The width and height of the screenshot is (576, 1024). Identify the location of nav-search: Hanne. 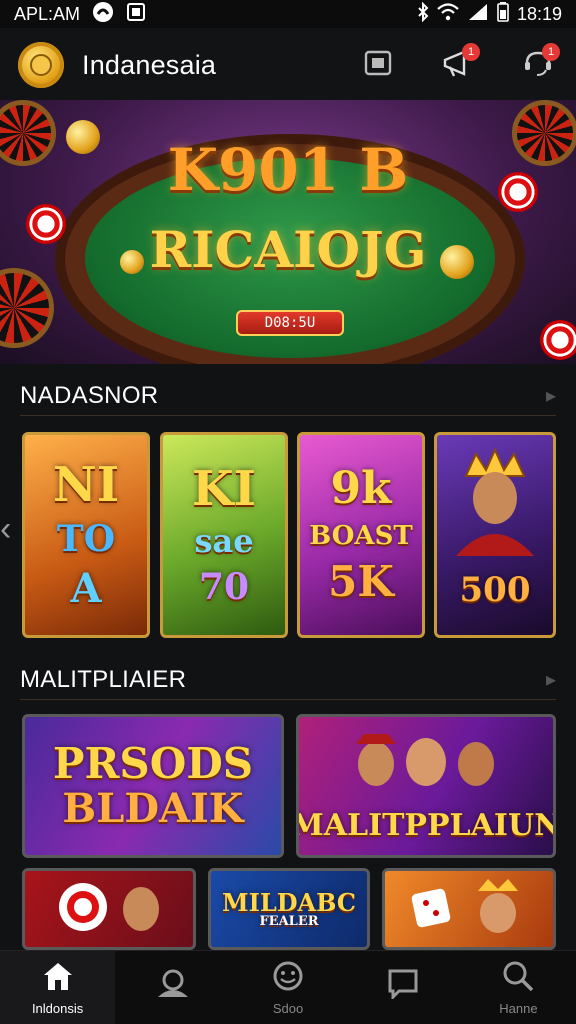
(518, 987).